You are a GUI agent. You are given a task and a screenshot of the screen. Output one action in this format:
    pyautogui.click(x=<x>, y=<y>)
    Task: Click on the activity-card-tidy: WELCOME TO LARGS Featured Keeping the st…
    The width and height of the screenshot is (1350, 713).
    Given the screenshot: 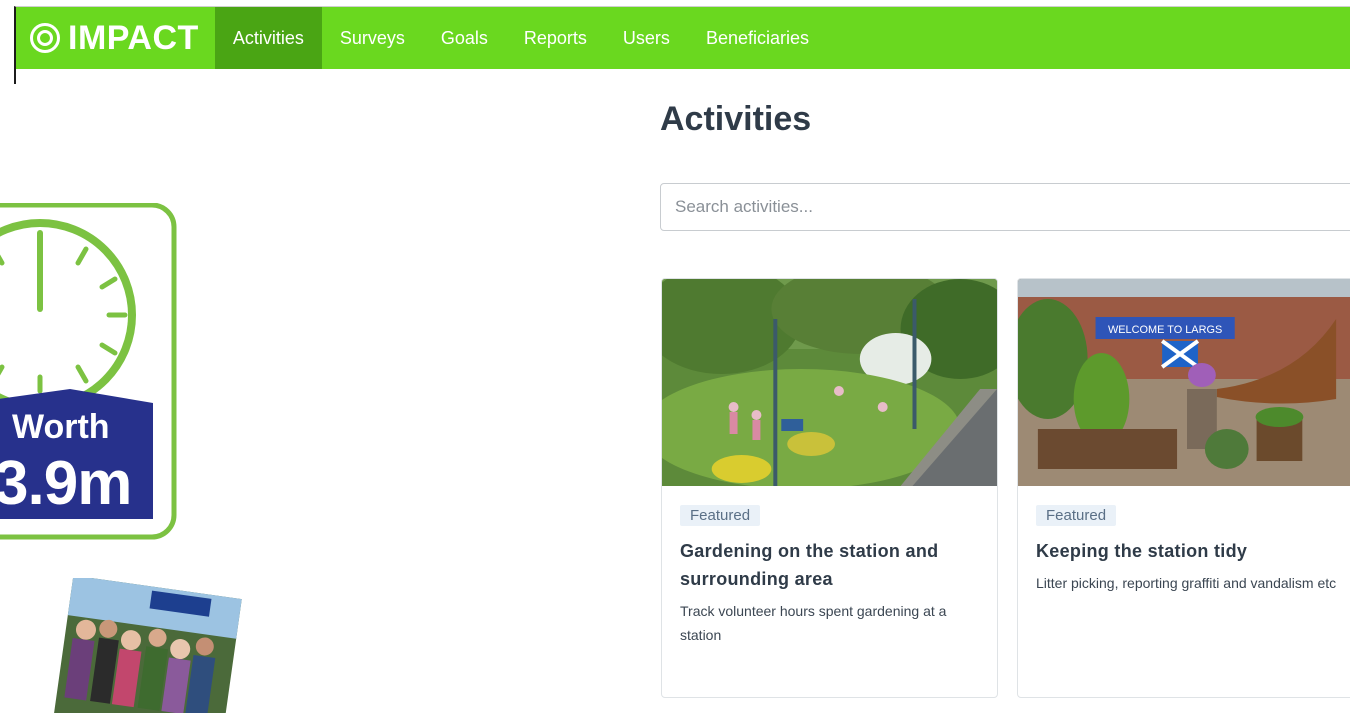 What is the action you would take?
    pyautogui.click(x=1183, y=488)
    